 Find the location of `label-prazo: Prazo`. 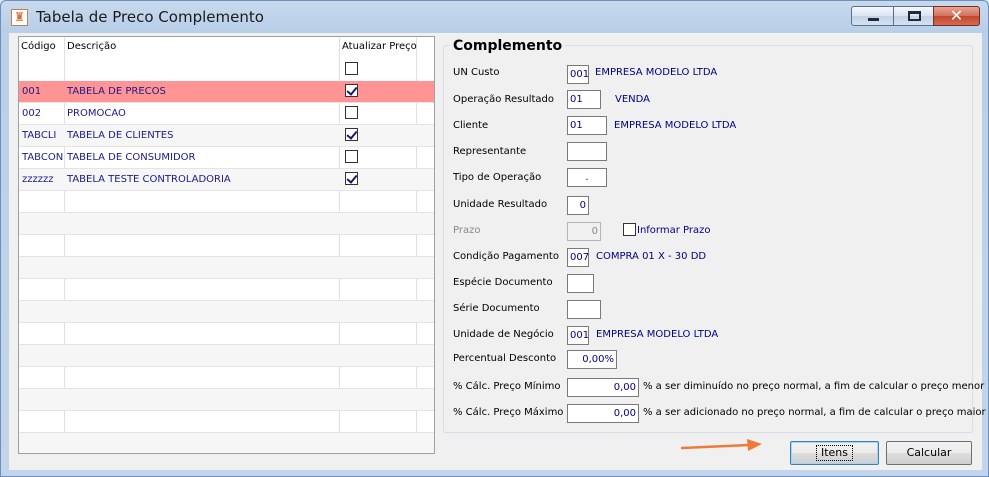

label-prazo: Prazo is located at coordinates (467, 230).